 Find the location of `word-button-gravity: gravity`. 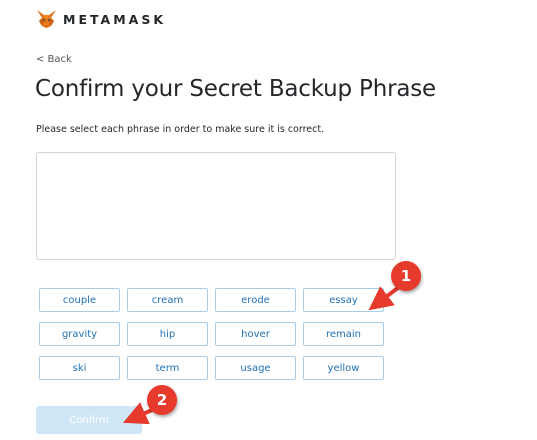

word-button-gravity: gravity is located at coordinates (79, 334).